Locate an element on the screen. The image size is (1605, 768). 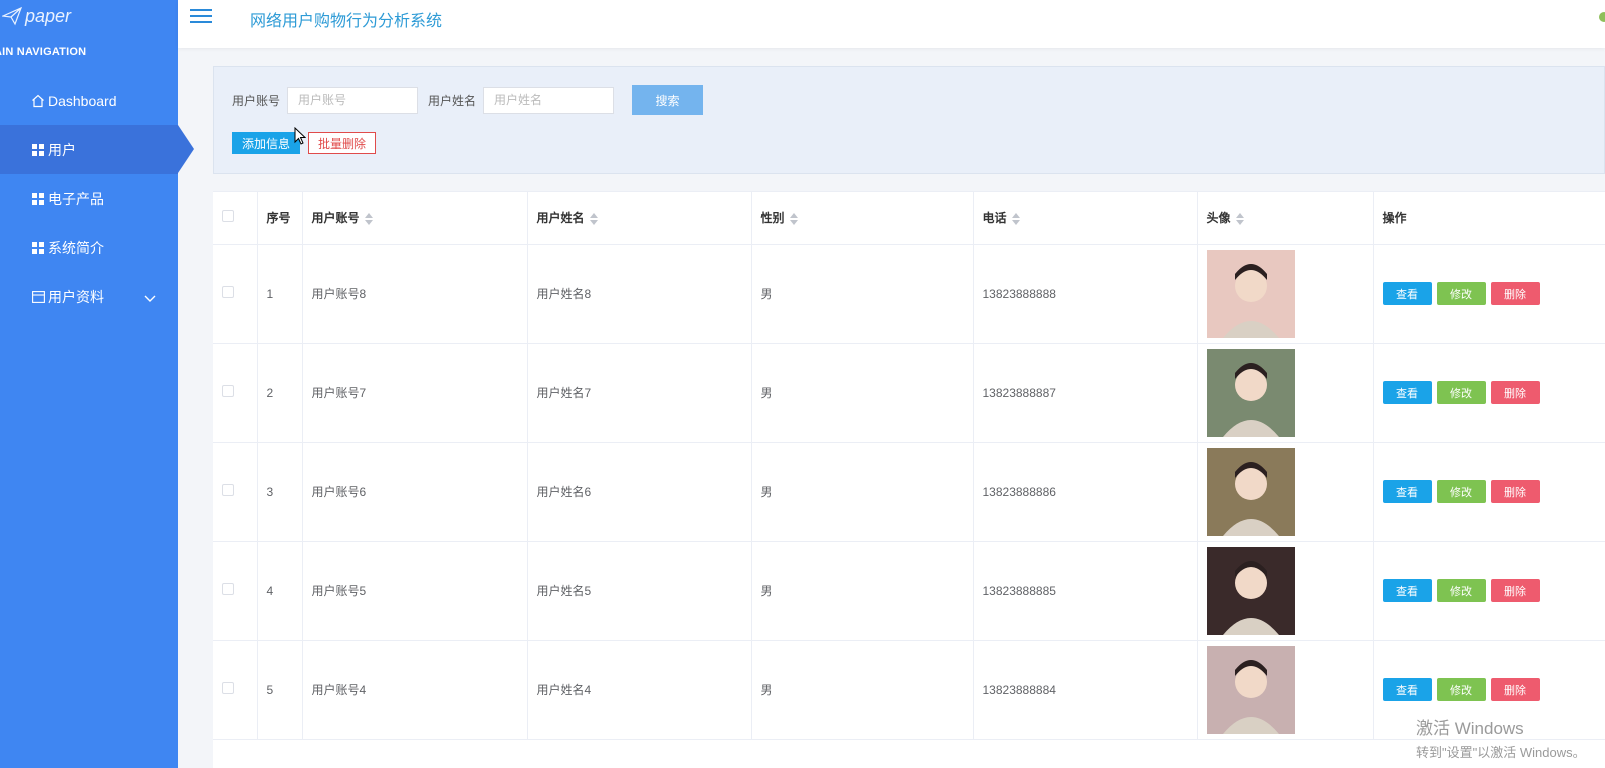
add-button: 添加信息 is located at coordinates (266, 143).